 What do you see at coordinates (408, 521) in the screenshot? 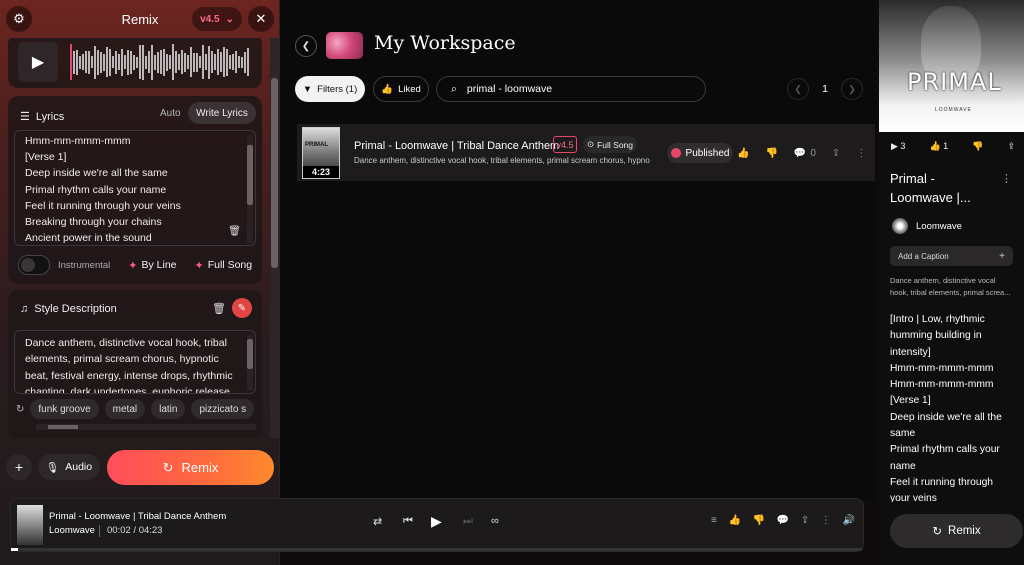
I see `previous-icon: ⏮` at bounding box center [408, 521].